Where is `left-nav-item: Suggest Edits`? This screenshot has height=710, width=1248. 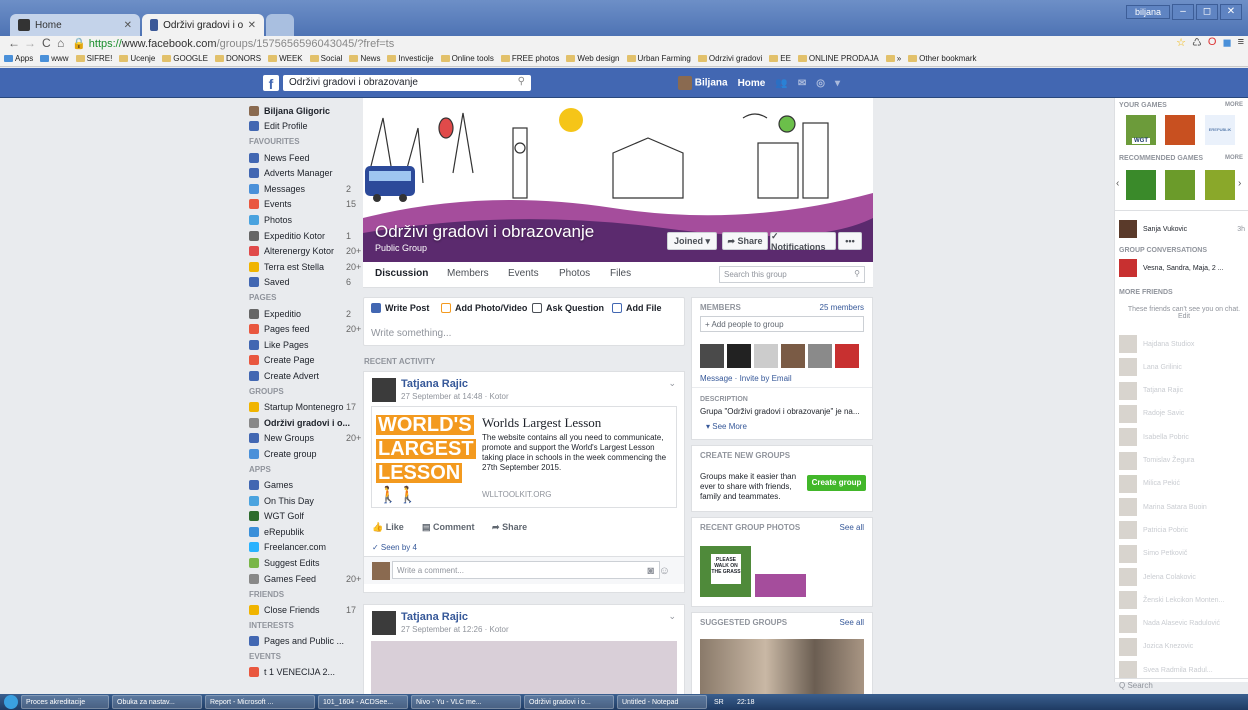 left-nav-item: Suggest Edits is located at coordinates (304, 563).